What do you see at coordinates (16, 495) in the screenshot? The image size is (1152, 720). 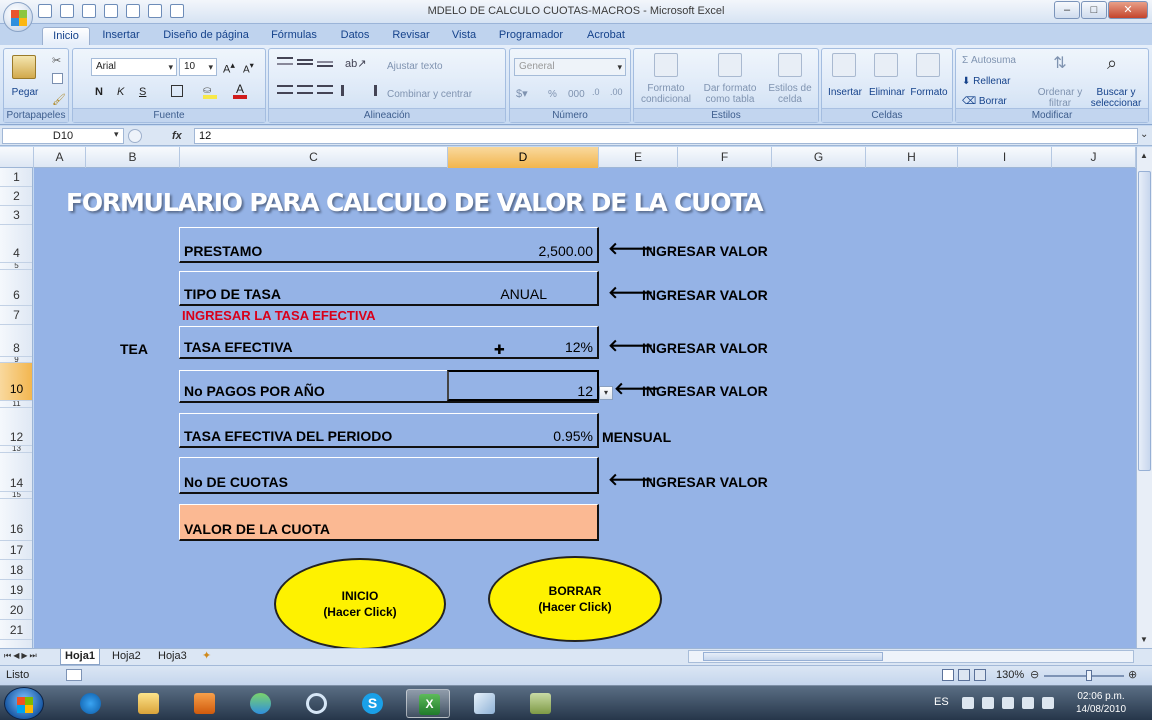 I see `row-header: 15` at bounding box center [16, 495].